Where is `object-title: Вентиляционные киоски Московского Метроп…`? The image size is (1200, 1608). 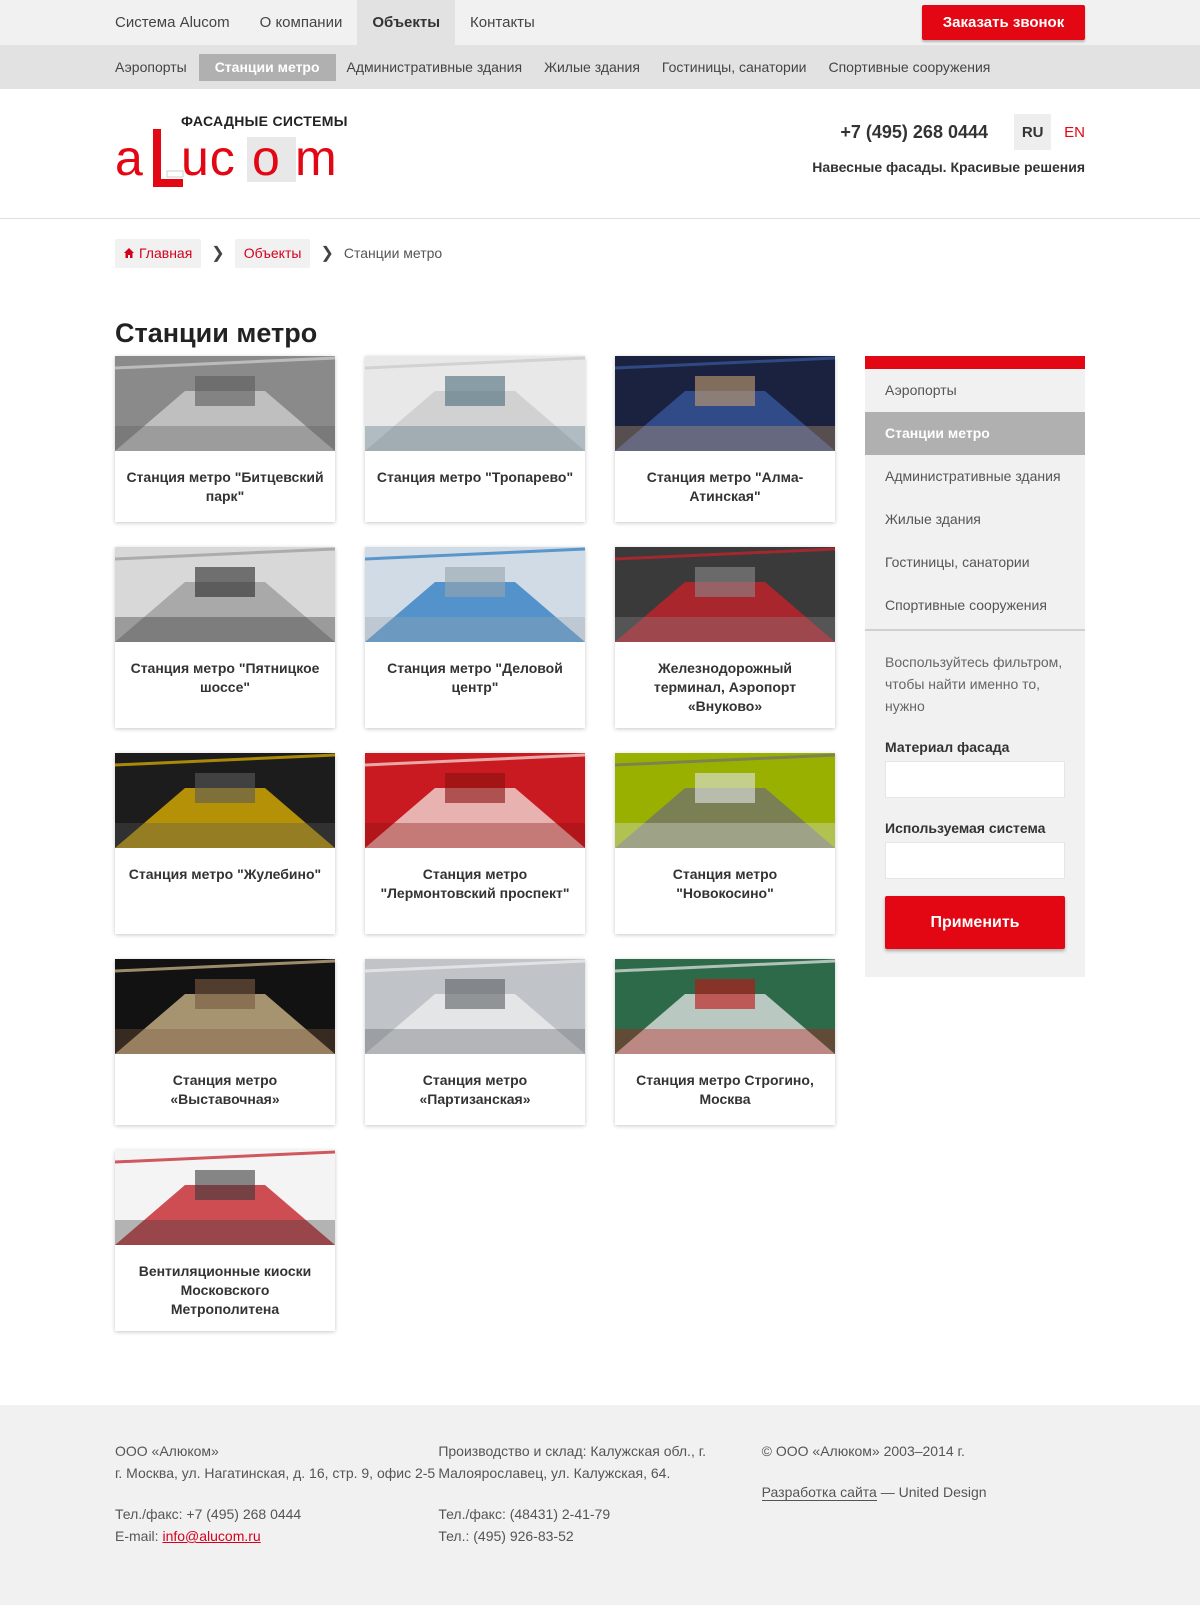
object-title: Вентиляционные киоски Московского Метроп… is located at coordinates (225, 1288).